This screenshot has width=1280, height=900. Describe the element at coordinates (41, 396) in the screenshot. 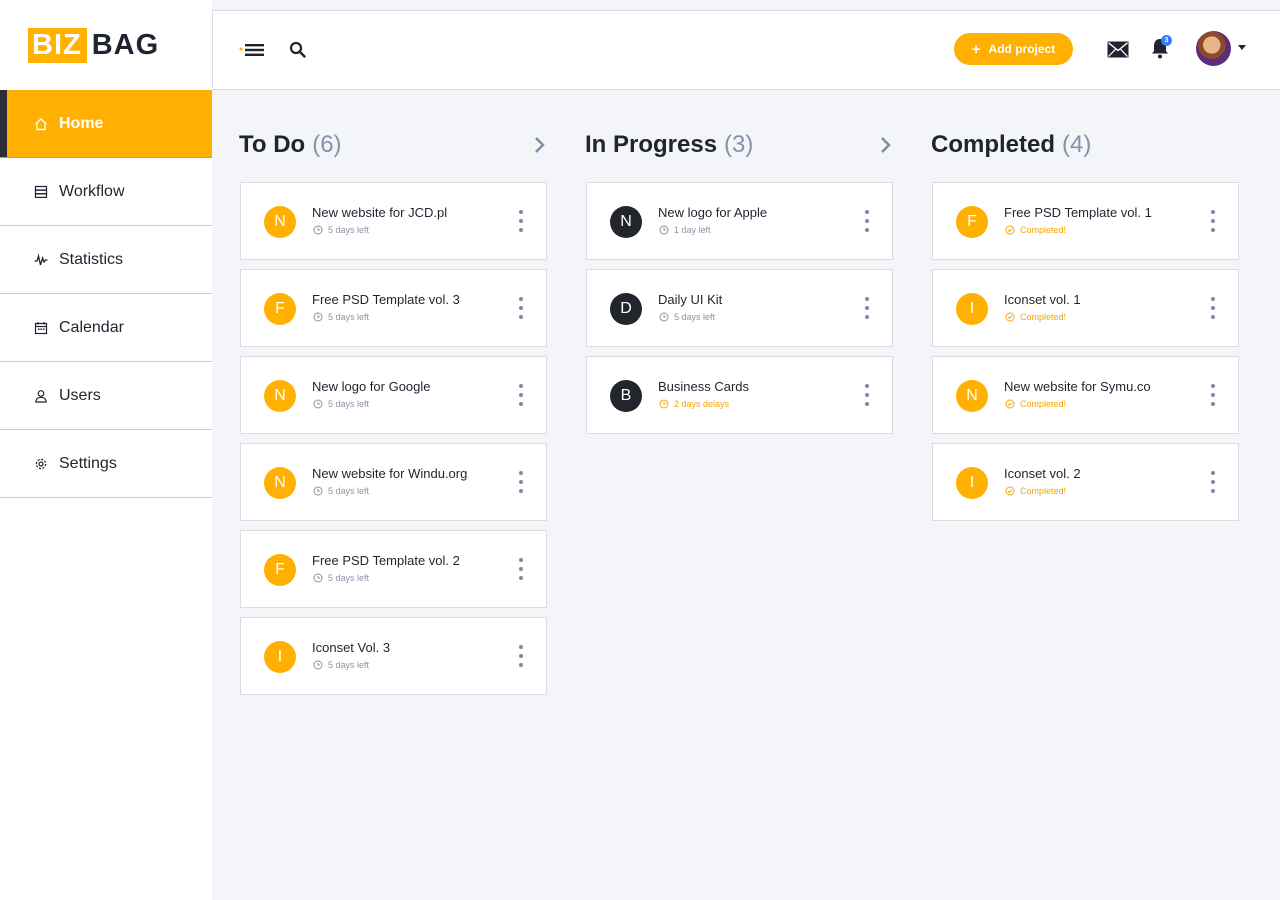

I see `user-icon` at that location.